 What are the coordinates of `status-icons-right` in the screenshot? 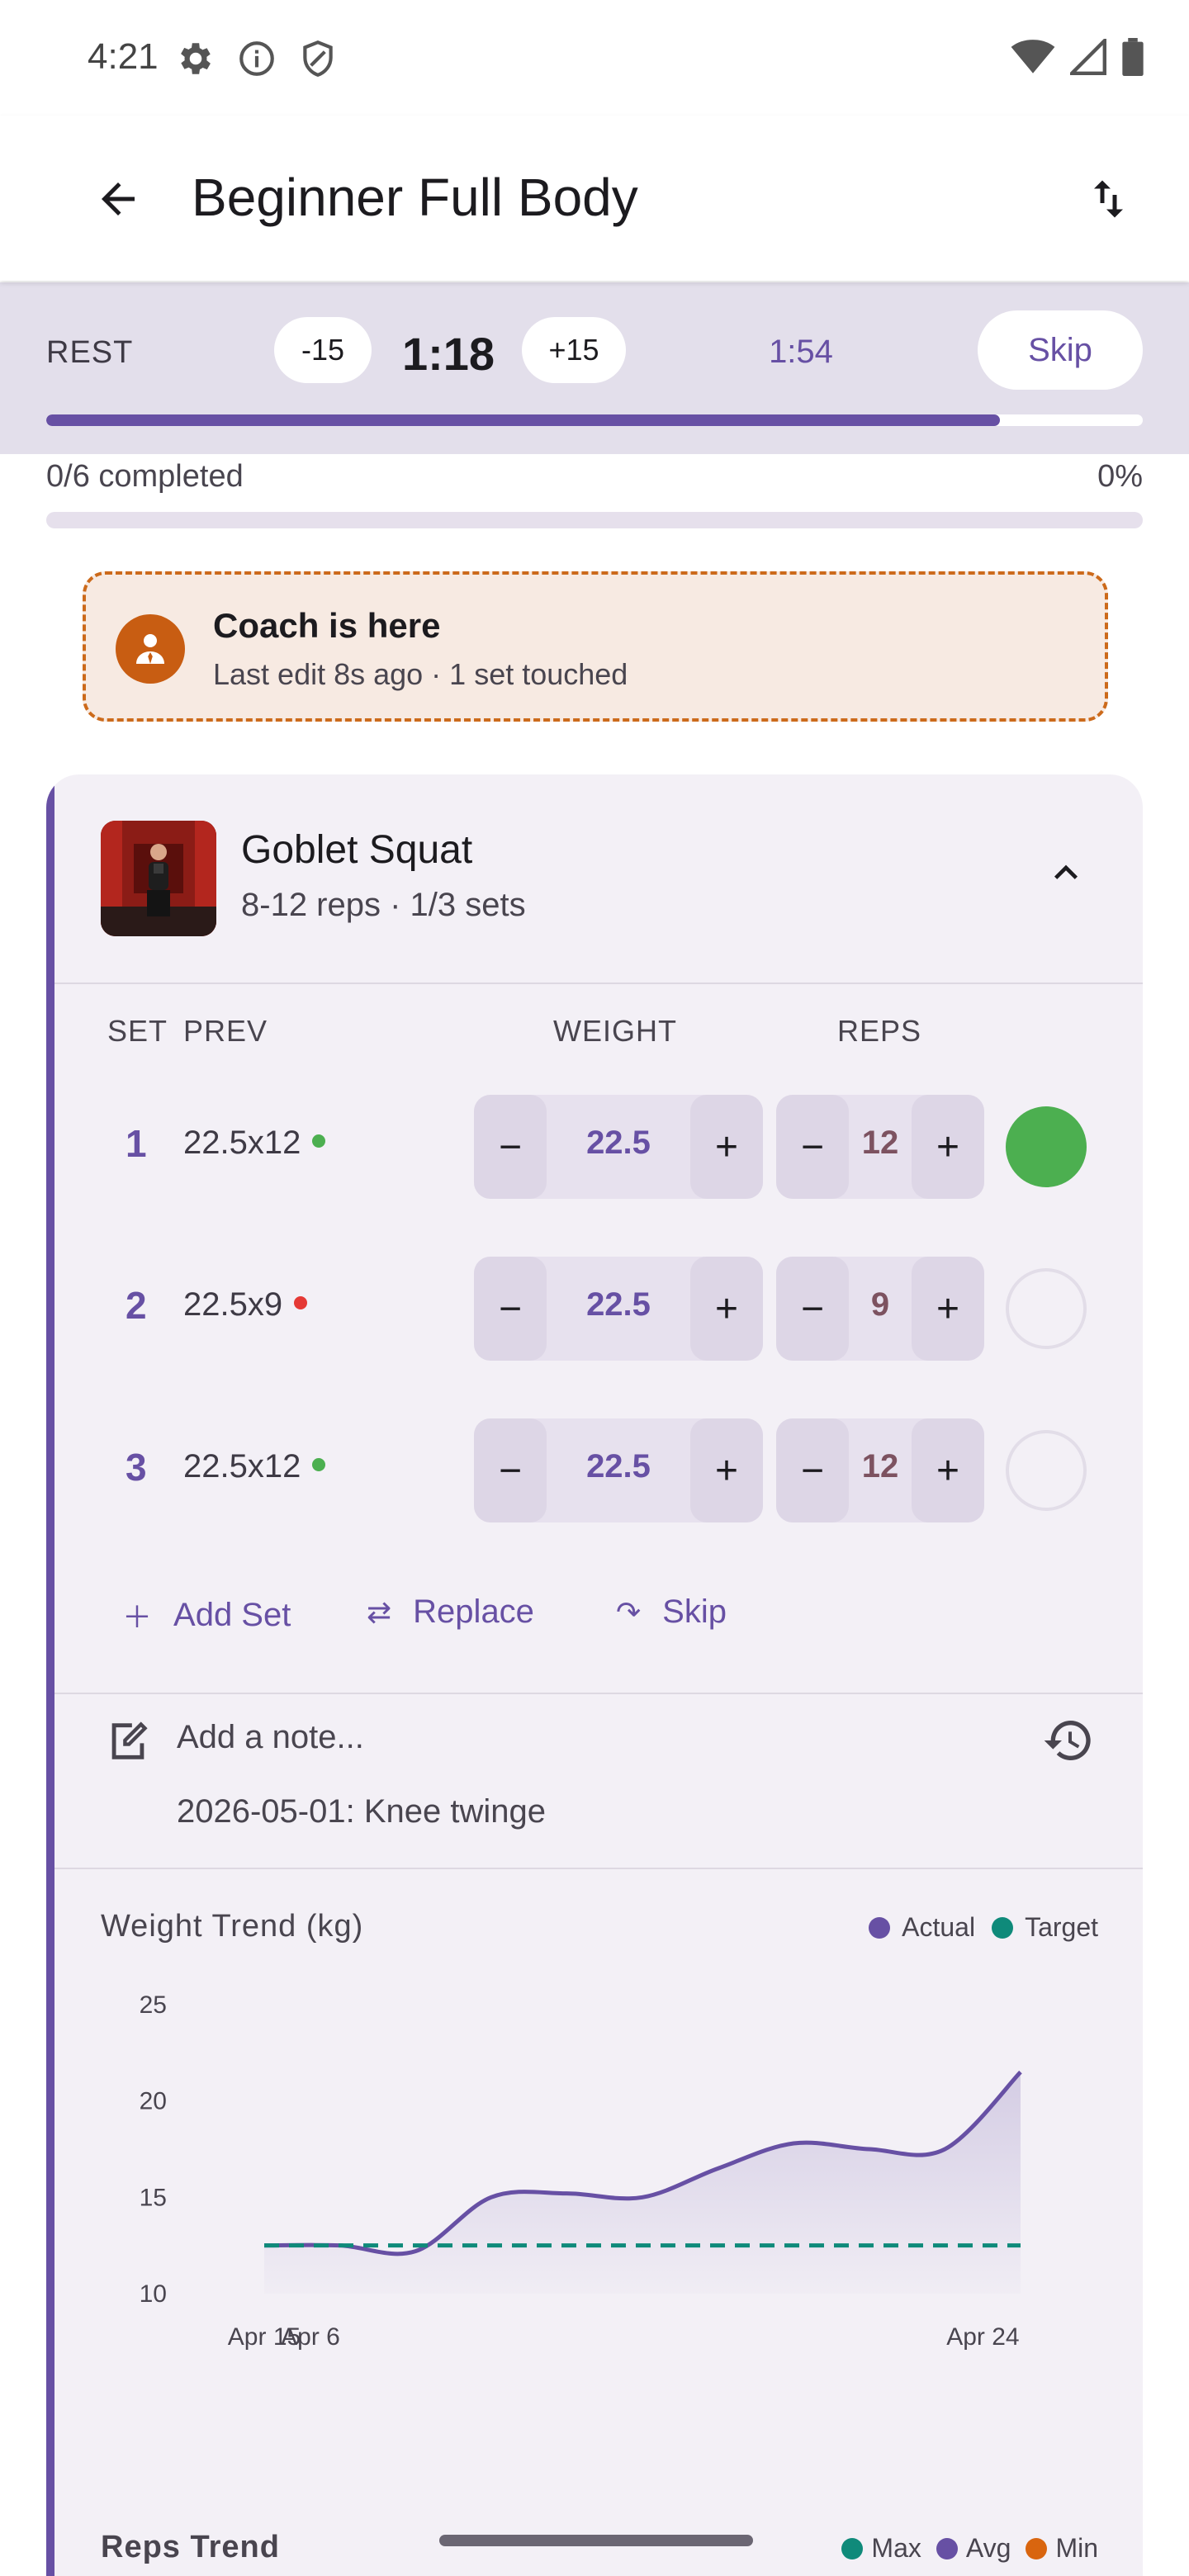 It's located at (1077, 57).